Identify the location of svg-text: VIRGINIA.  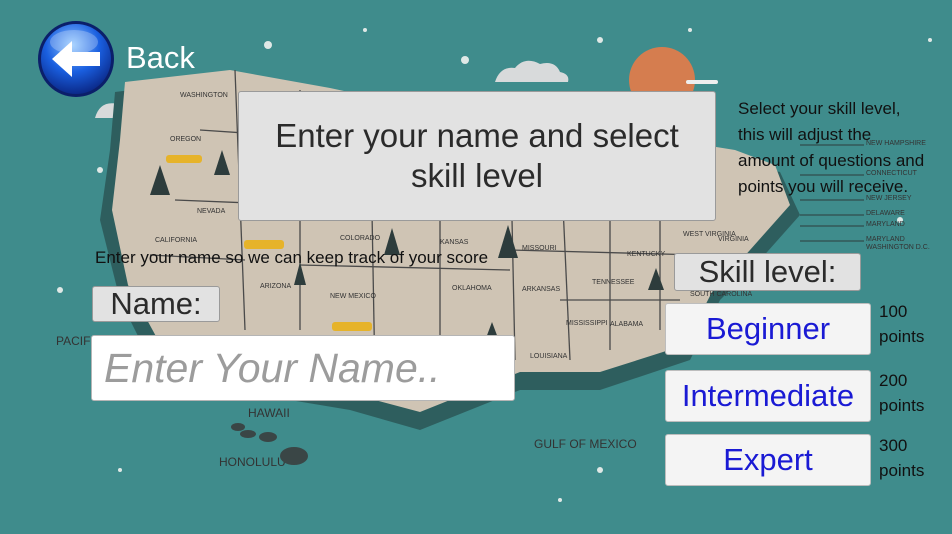
(733, 239).